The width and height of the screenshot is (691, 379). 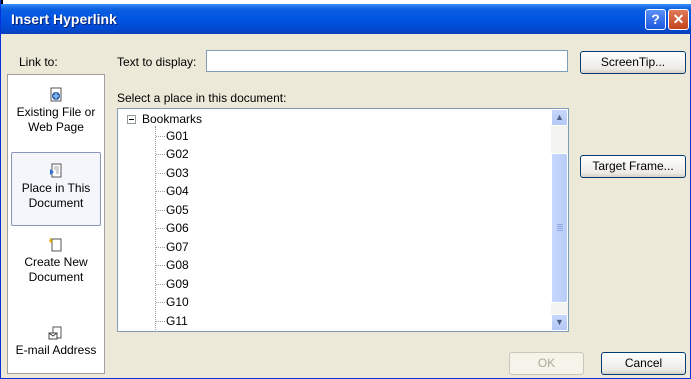 I want to click on email-icon, so click(x=55, y=333).